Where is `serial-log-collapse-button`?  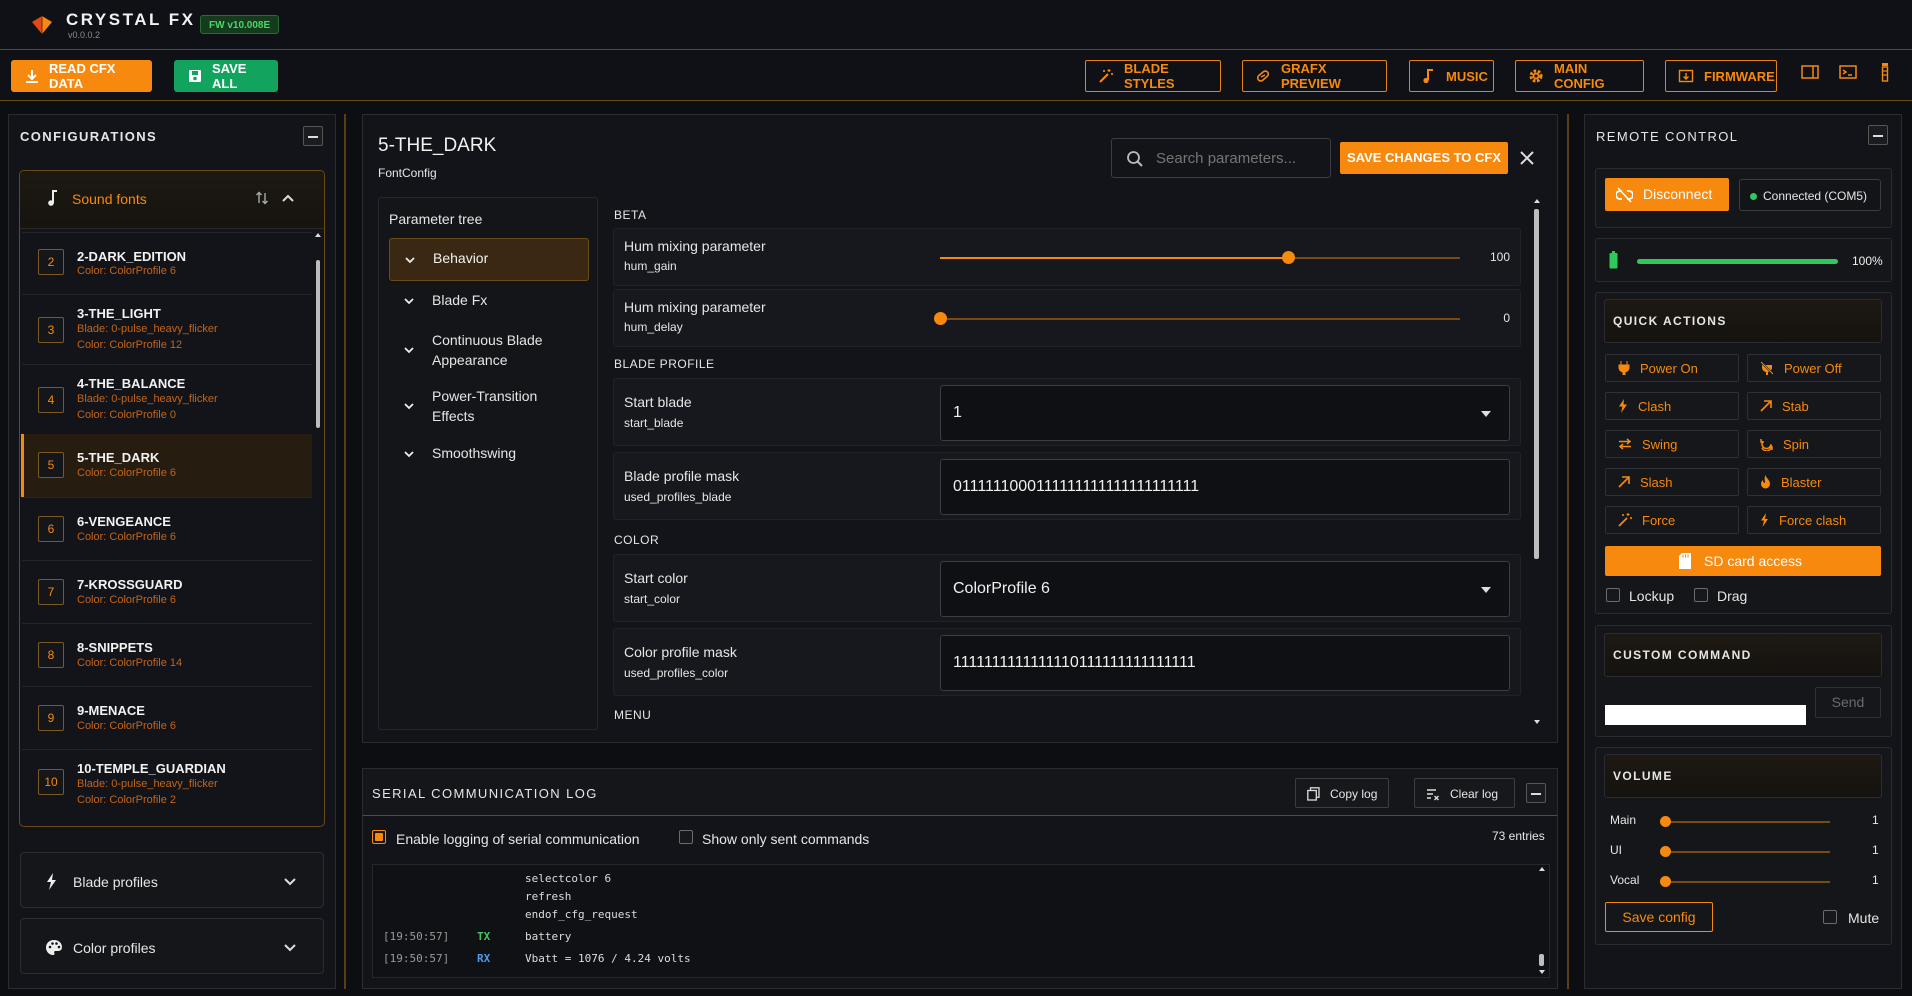
serial-log-collapse-button is located at coordinates (1536, 793).